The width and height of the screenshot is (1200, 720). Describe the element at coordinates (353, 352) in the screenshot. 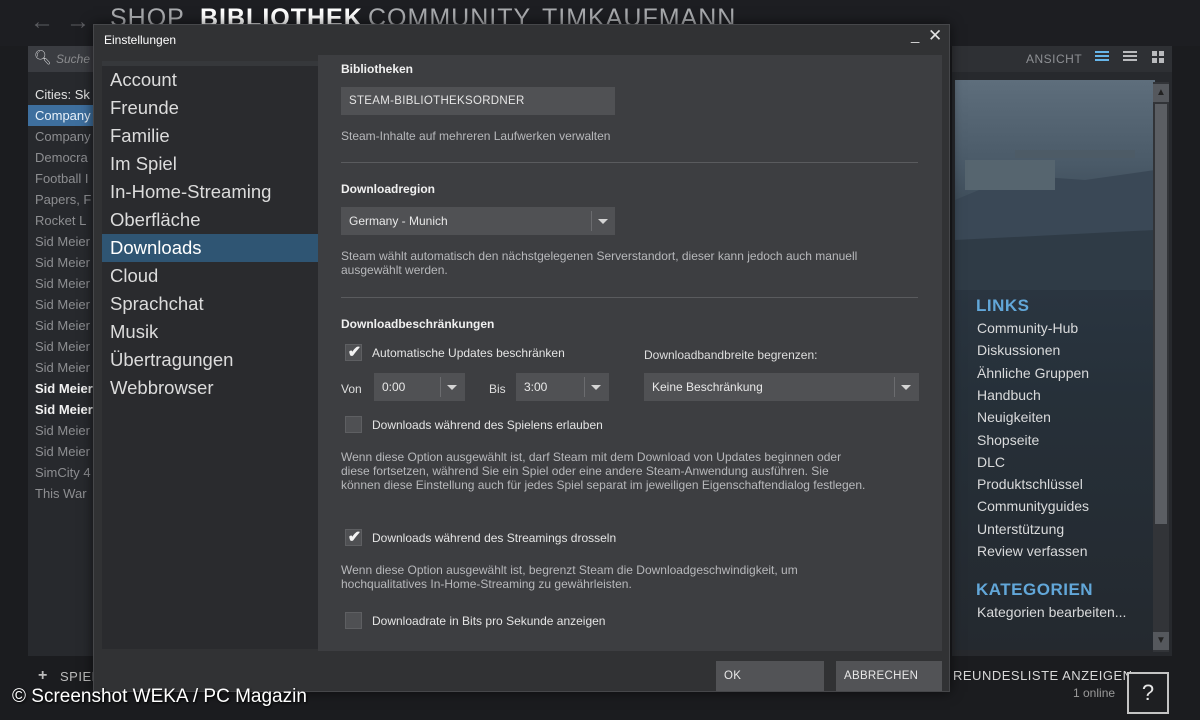

I see `auto-updates-checkbox: ✔` at that location.